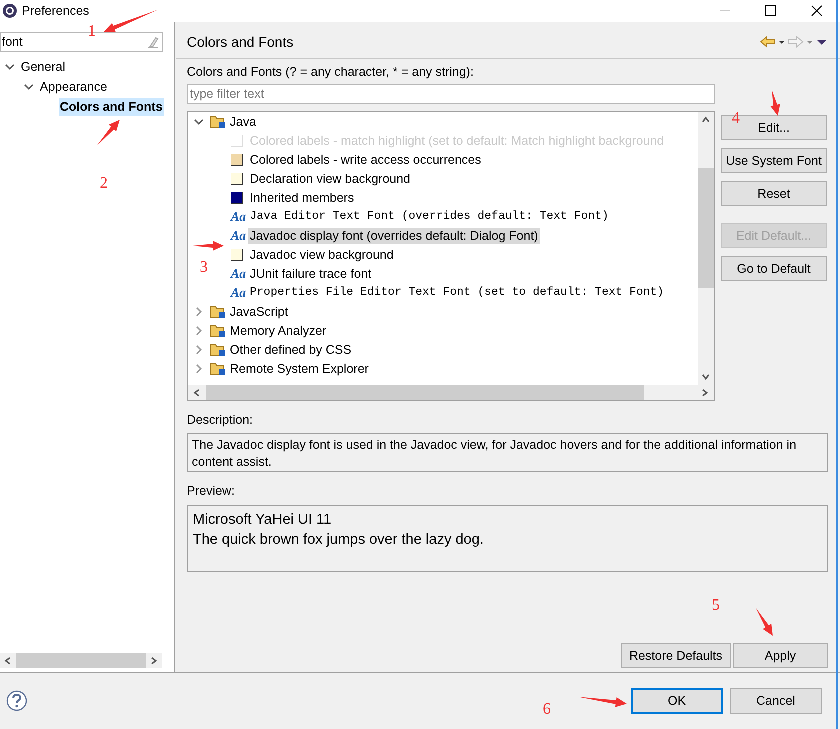 The image size is (840, 729). Describe the element at coordinates (322, 255) in the screenshot. I see `tree-item: Javadoc view background` at that location.